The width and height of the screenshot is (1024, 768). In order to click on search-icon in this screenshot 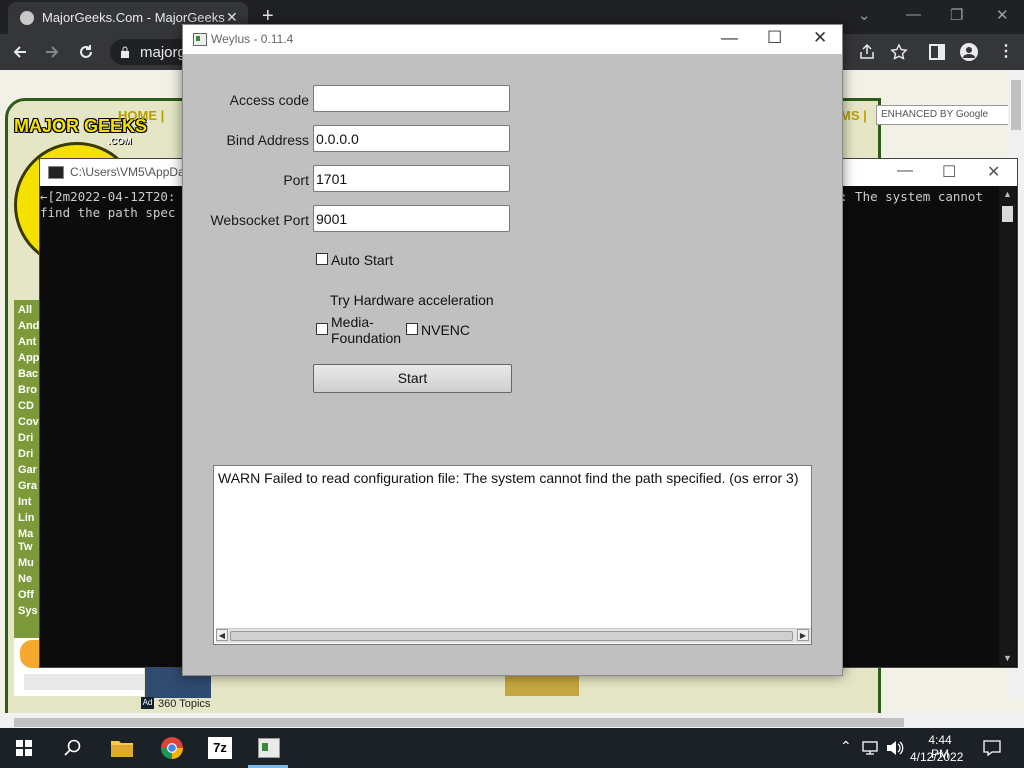, I will do `click(73, 748)`.